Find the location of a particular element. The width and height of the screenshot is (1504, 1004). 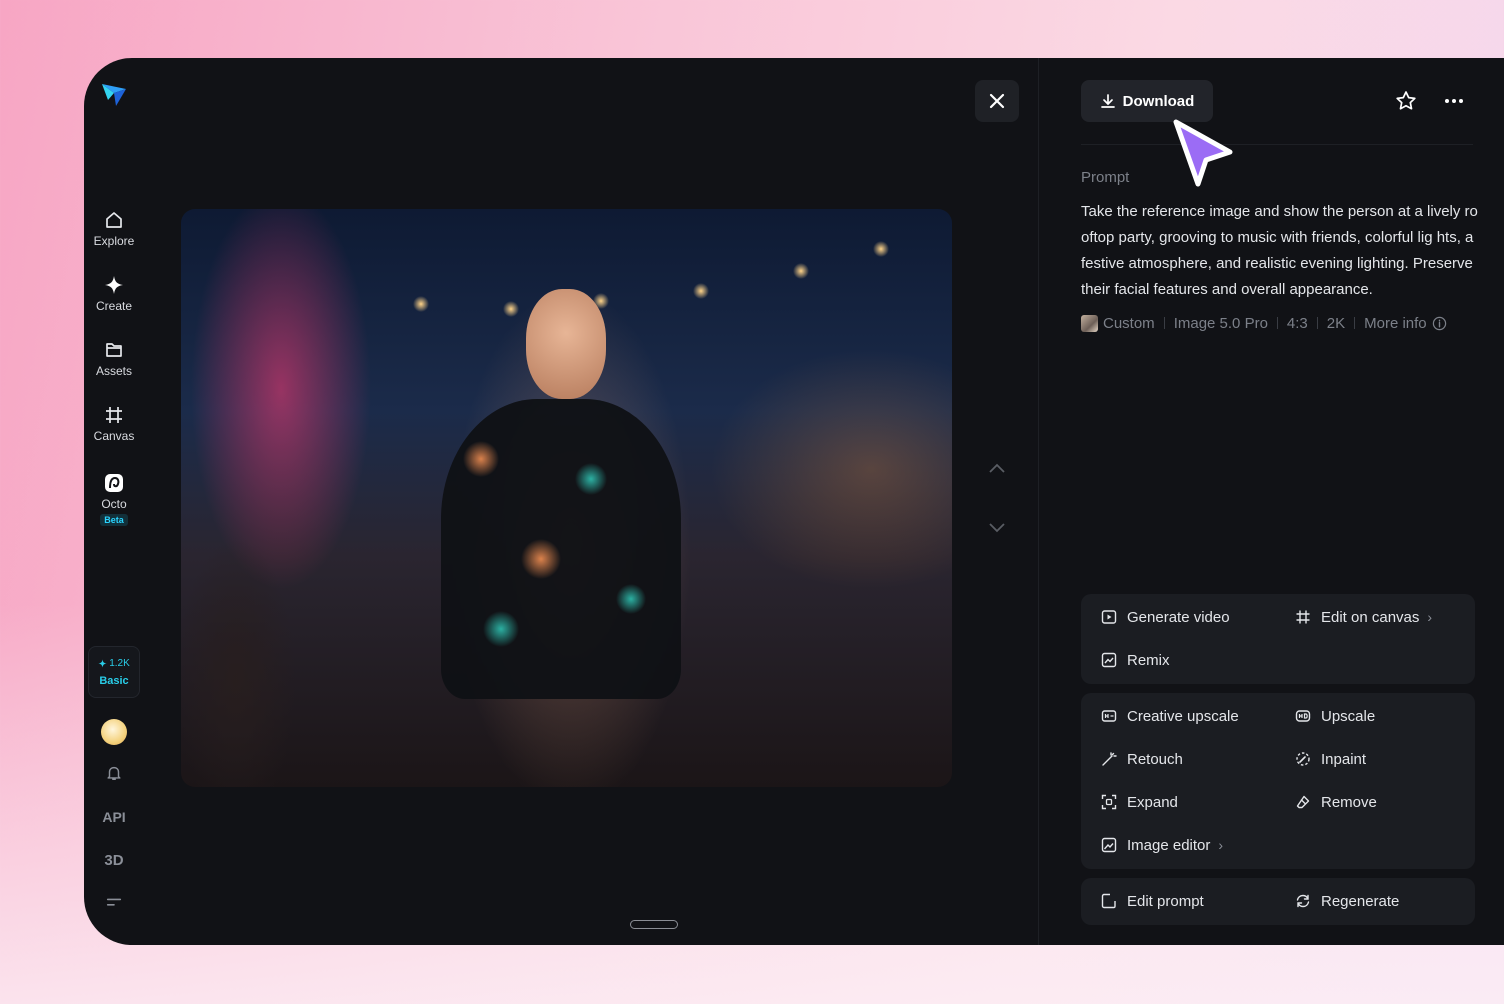

refresh-icon is located at coordinates (1303, 901).